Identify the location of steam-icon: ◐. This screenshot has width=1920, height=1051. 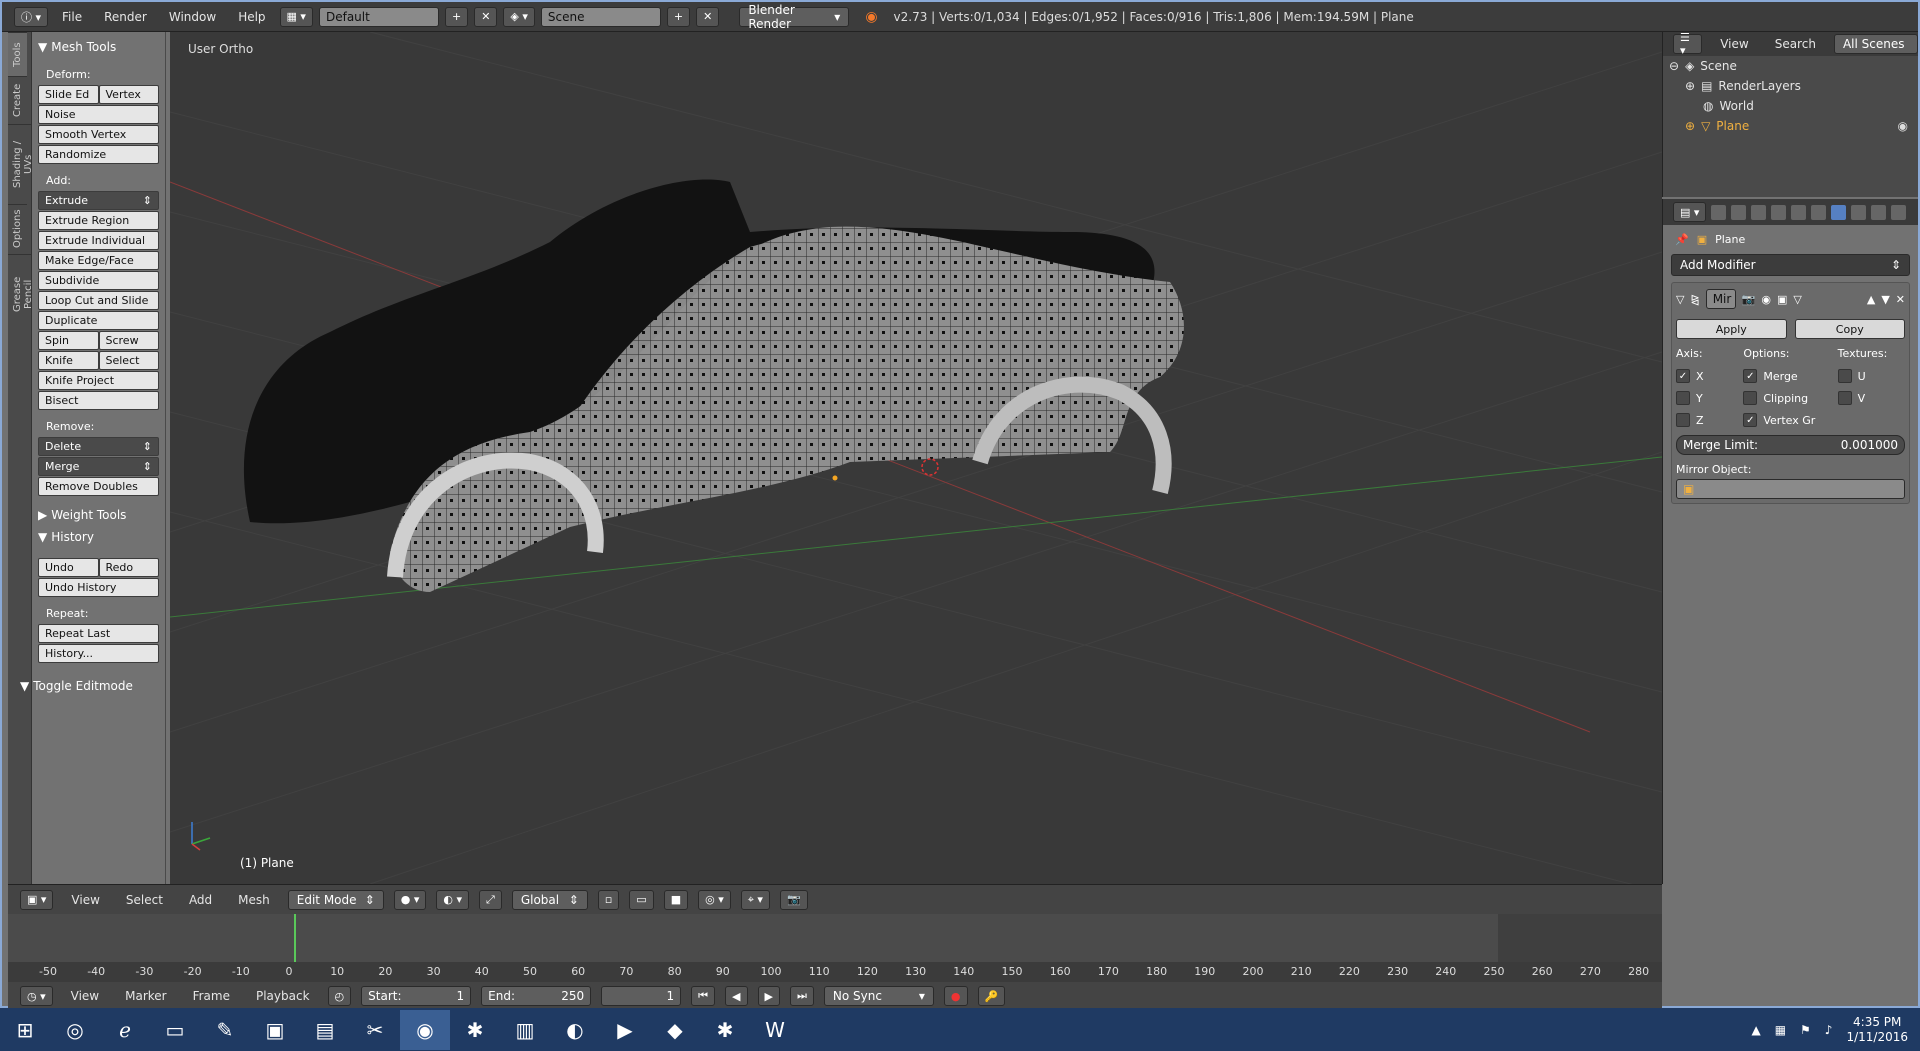
(575, 1030).